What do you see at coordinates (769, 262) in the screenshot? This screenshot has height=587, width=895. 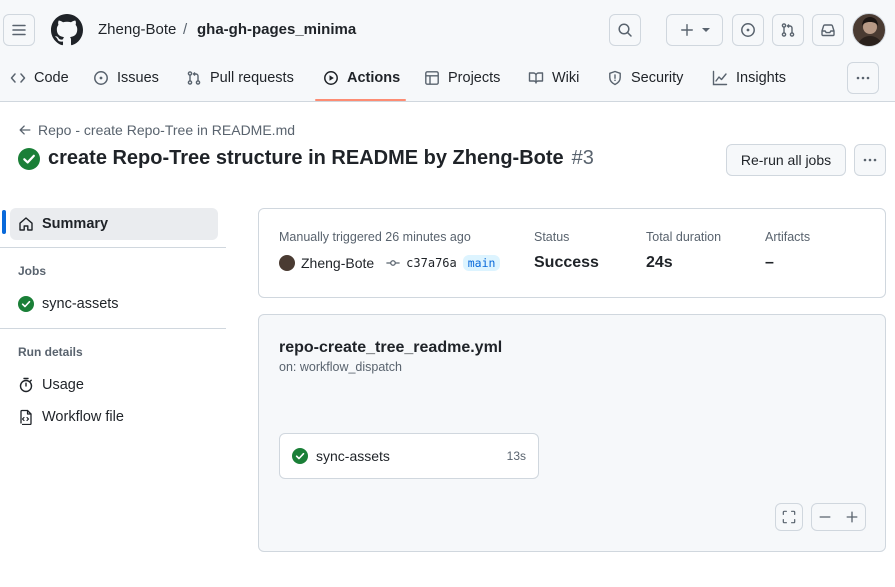 I see `artifacts-value: –` at bounding box center [769, 262].